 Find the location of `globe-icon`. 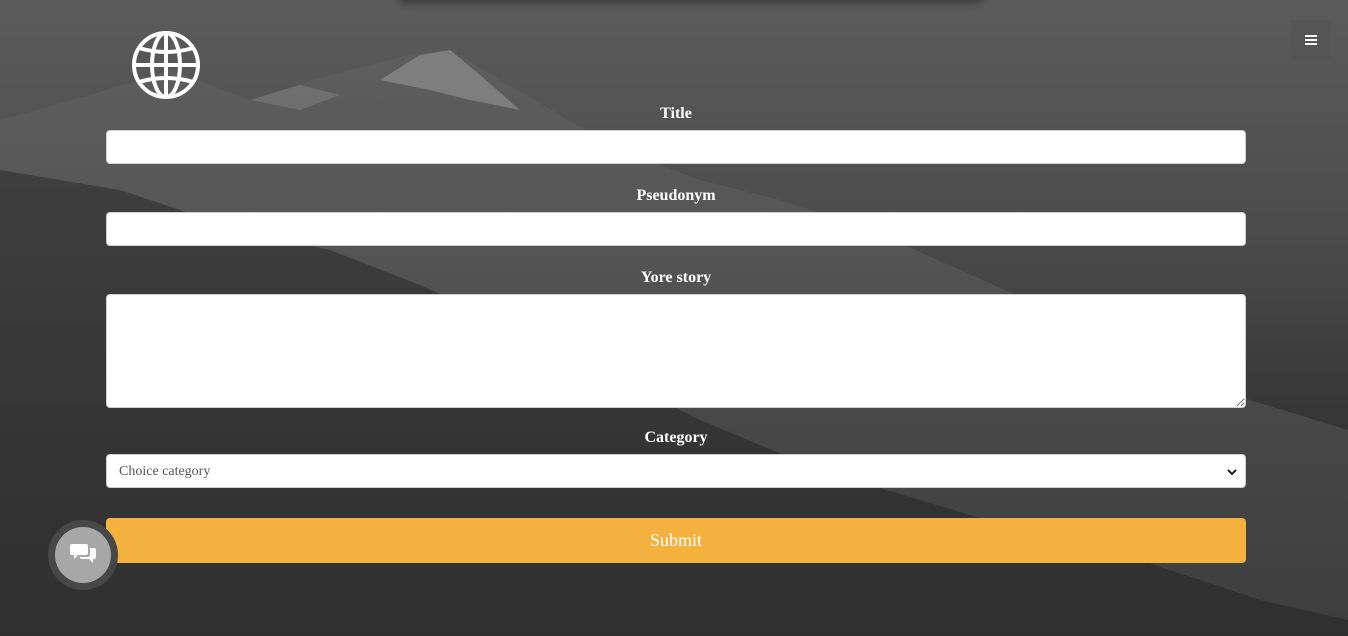

globe-icon is located at coordinates (166, 65).